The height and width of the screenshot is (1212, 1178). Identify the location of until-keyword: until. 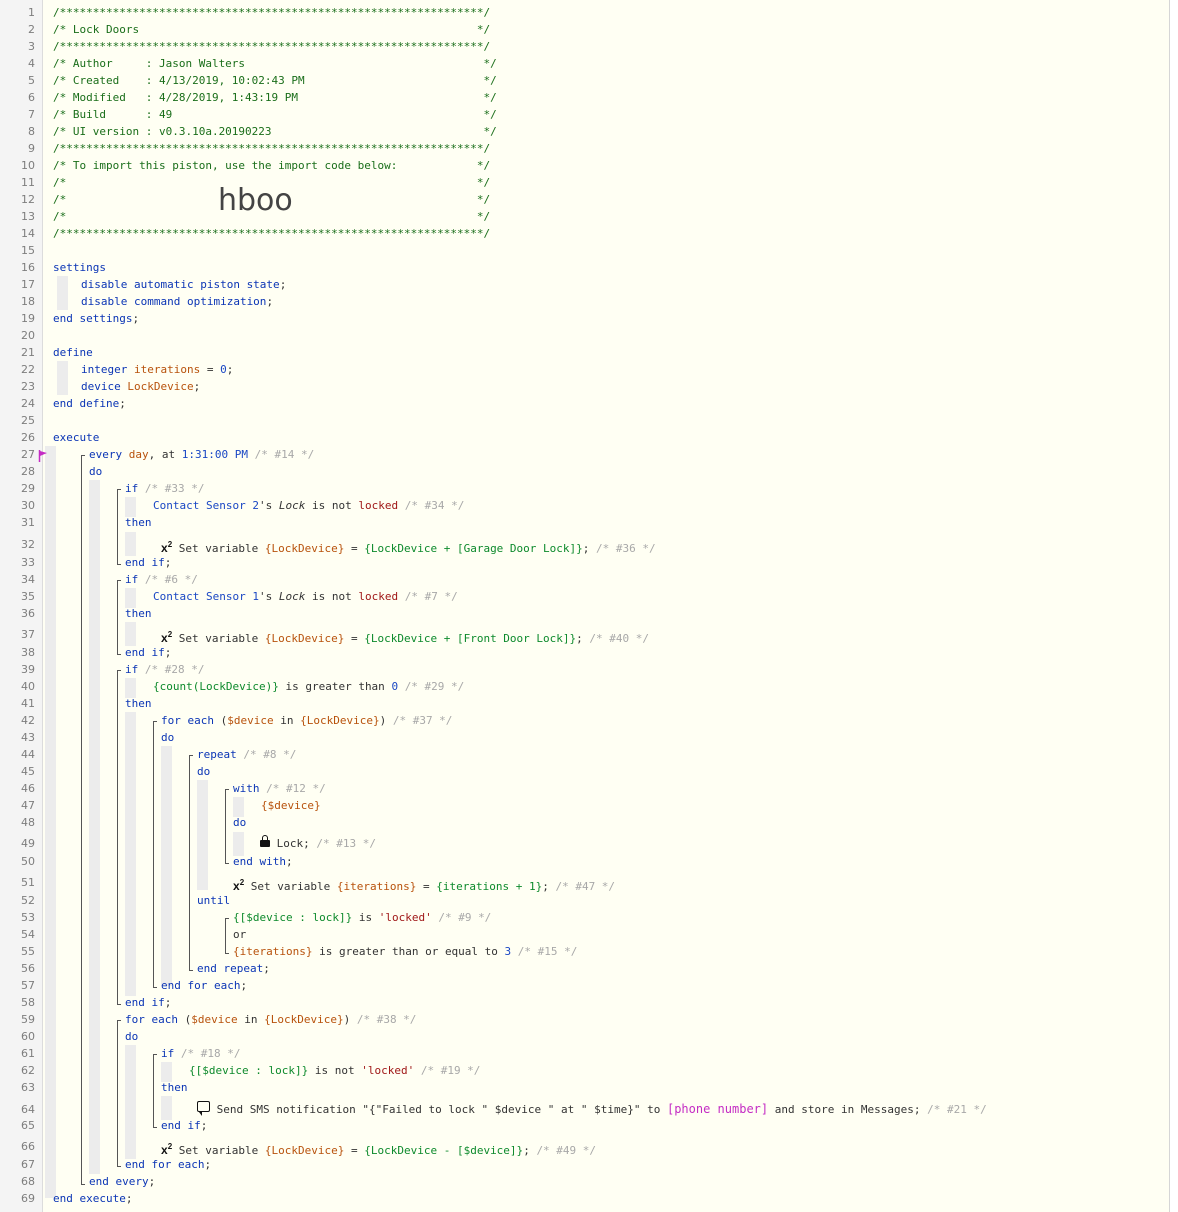
(214, 900).